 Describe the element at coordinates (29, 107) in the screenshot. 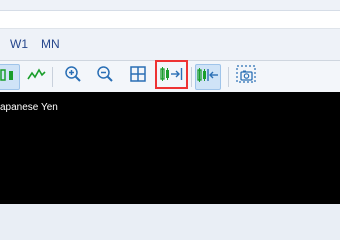

I see `chart-title: apanese Yen` at that location.